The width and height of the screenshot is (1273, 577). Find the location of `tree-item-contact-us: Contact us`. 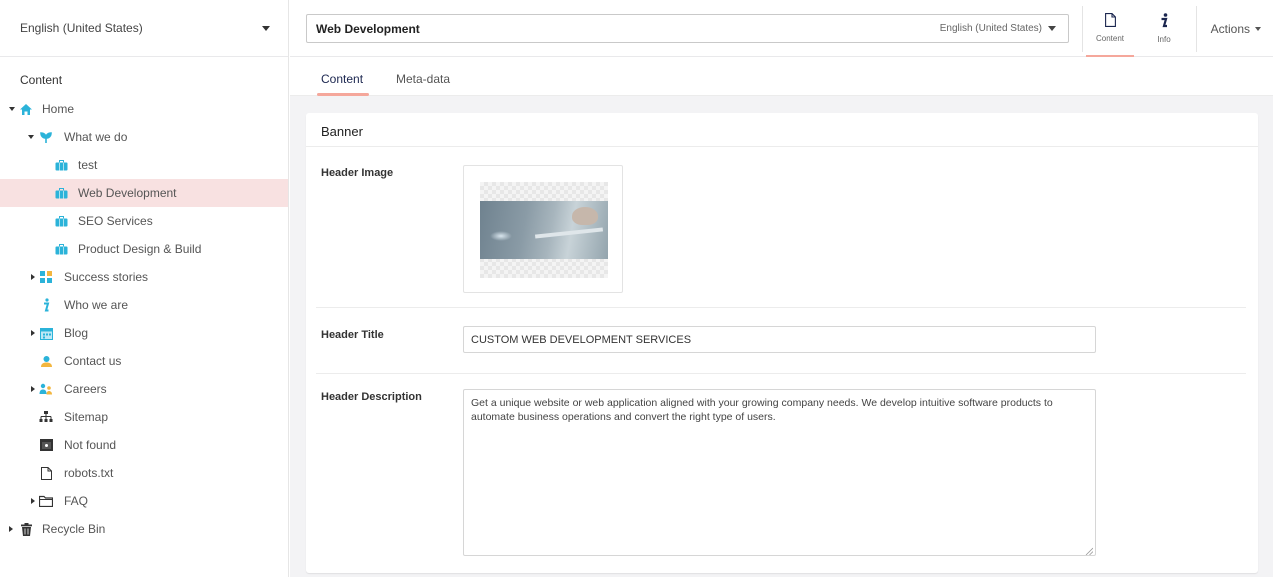

tree-item-contact-us: Contact us is located at coordinates (144, 361).